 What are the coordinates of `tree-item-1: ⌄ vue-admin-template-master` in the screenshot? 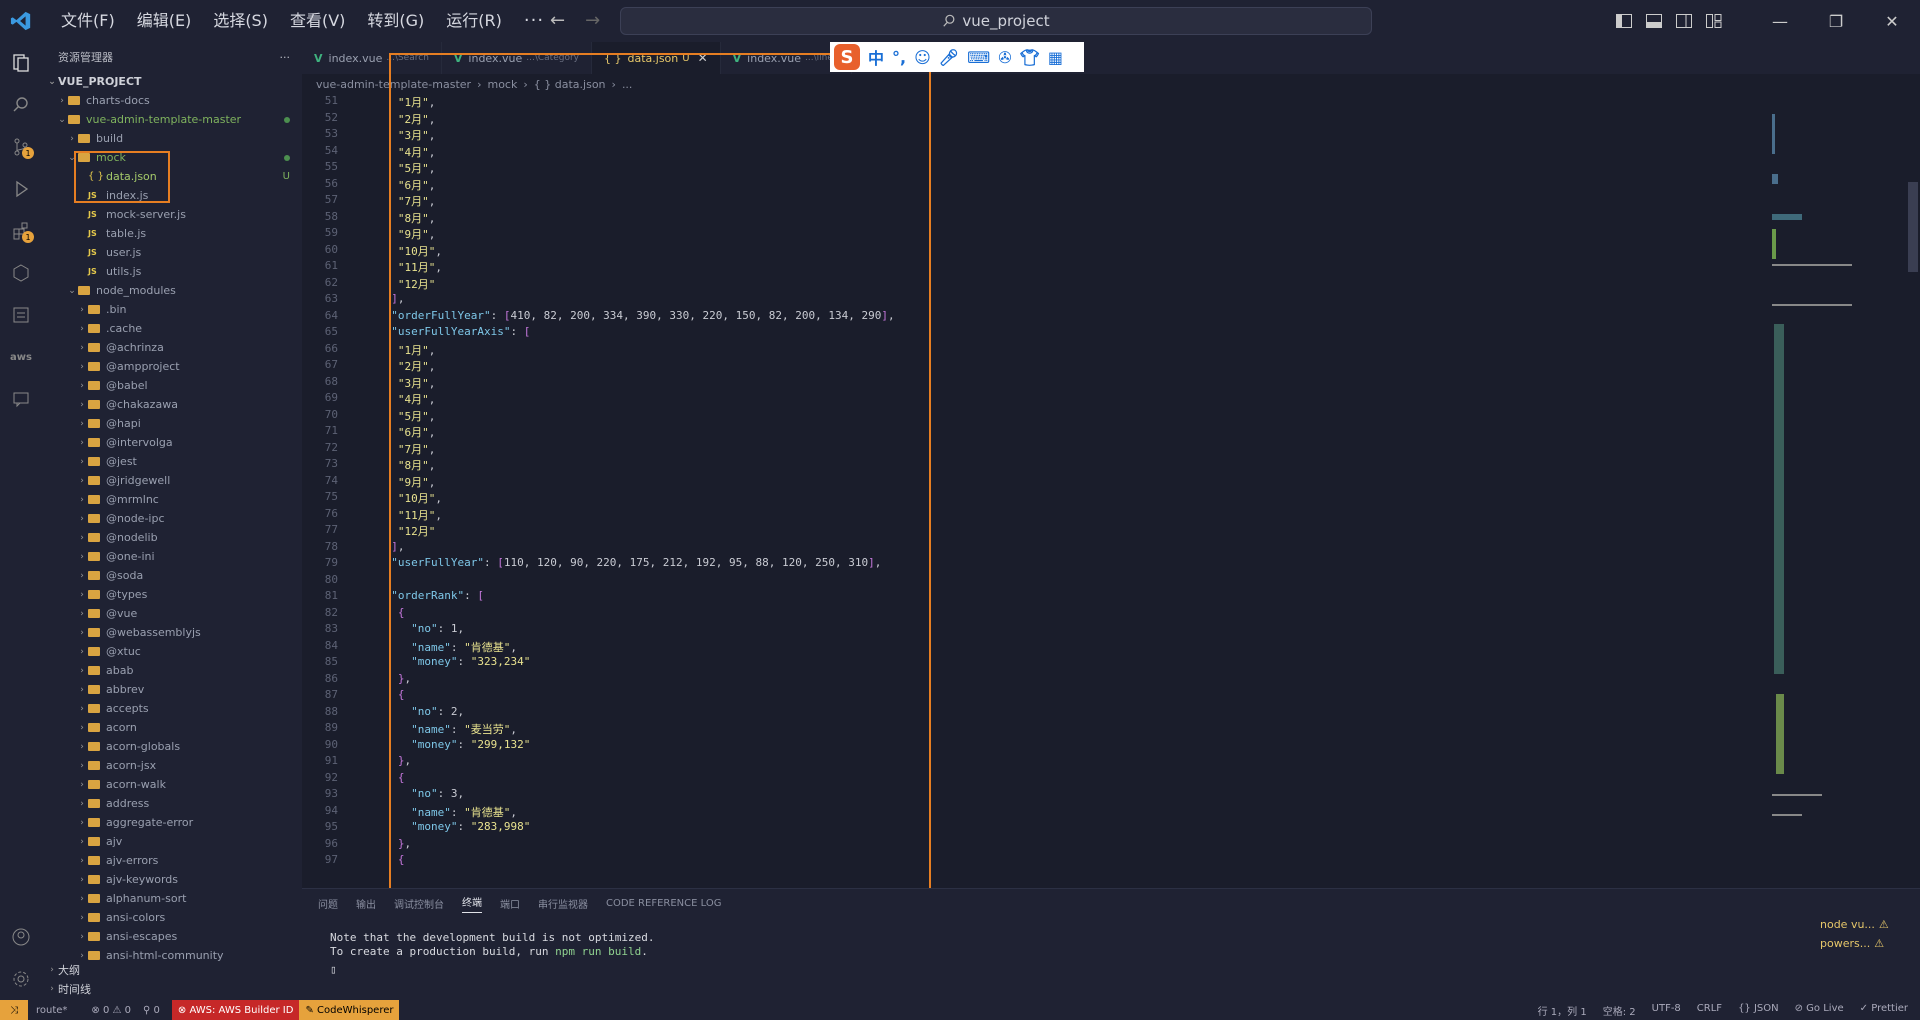 It's located at (172, 119).